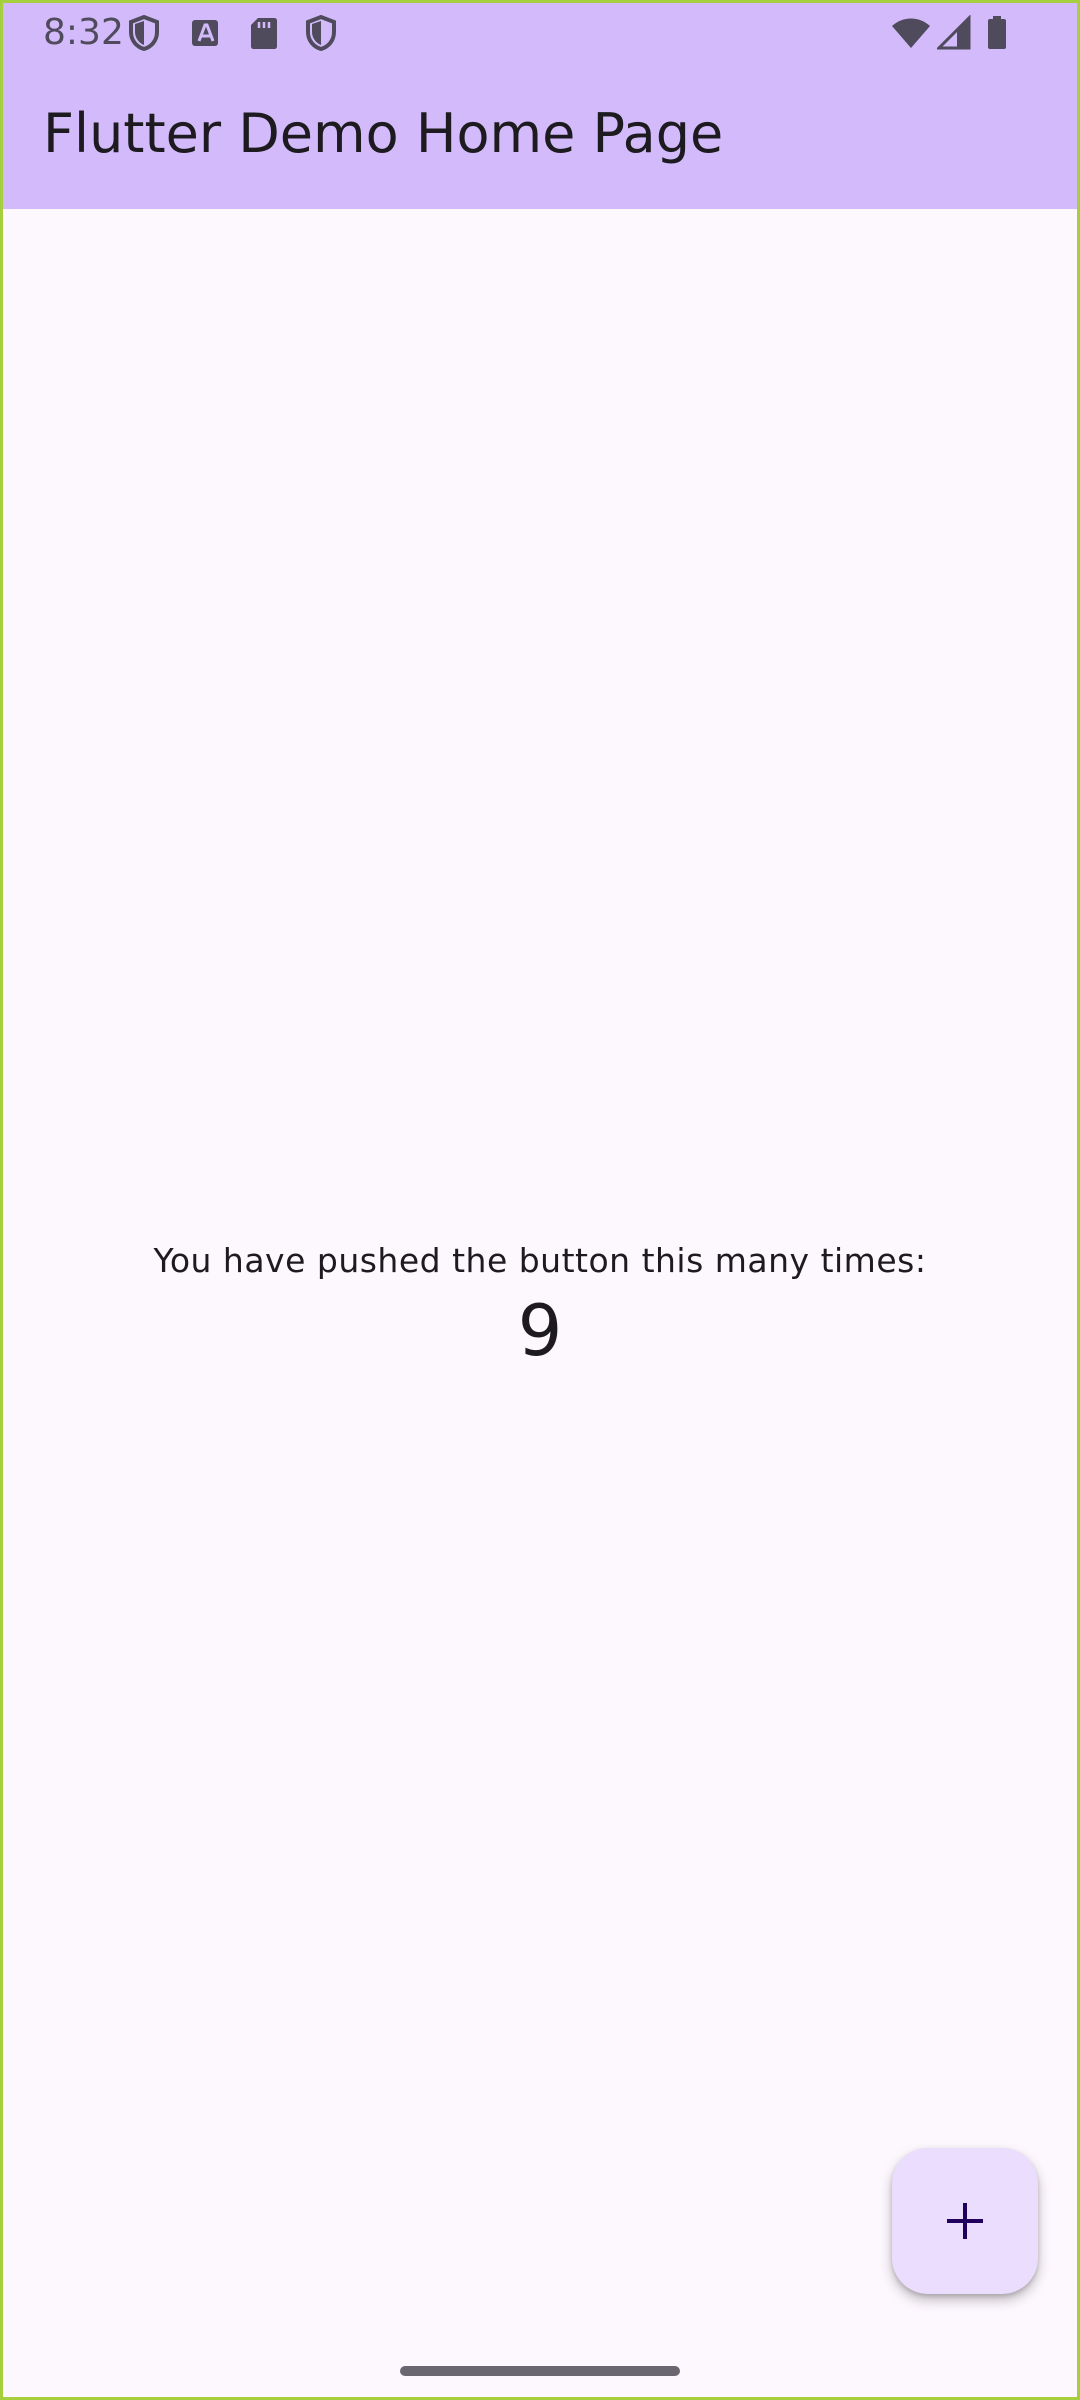 This screenshot has height=2400, width=1080. I want to click on wifi-icon, so click(911, 33).